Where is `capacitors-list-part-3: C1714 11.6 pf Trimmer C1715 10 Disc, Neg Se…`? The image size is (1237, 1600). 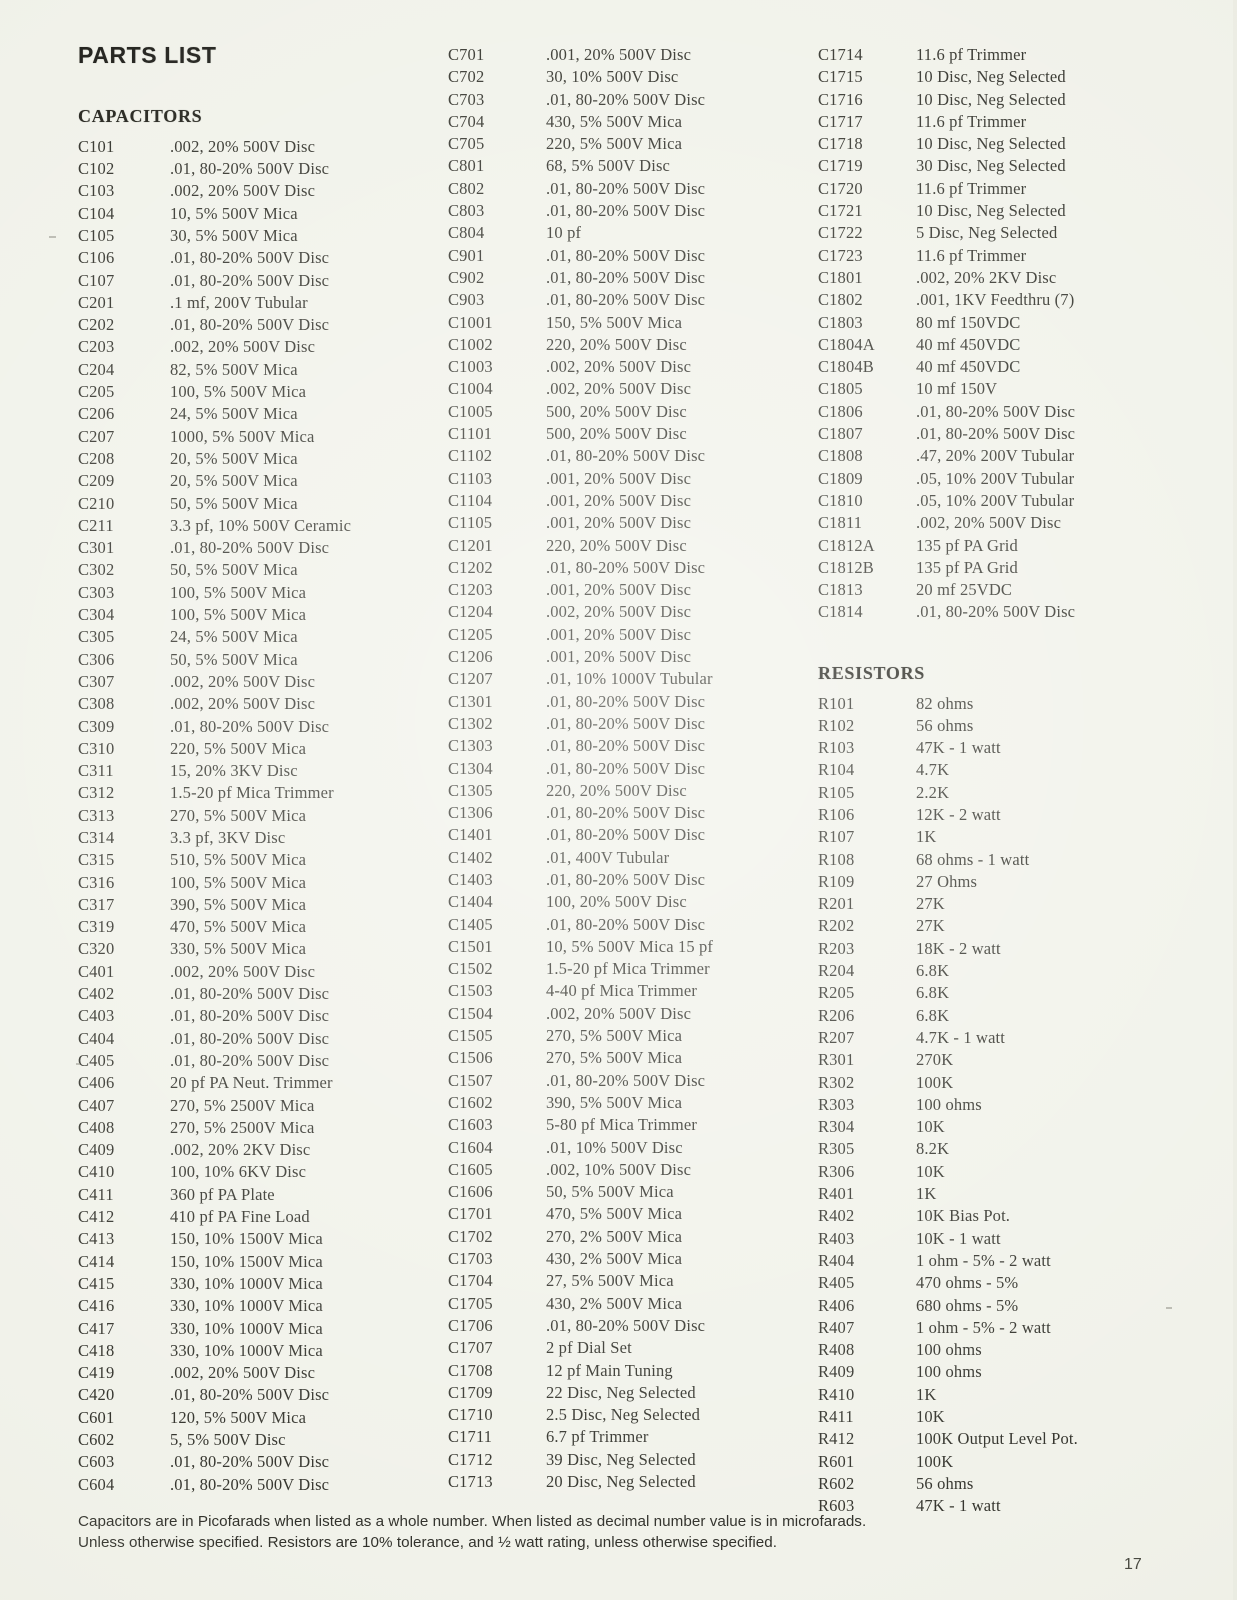
capacitors-list-part-3: C1714 11.6 pf Trimmer C1715 10 Disc, Neg Se… is located at coordinates (998, 334).